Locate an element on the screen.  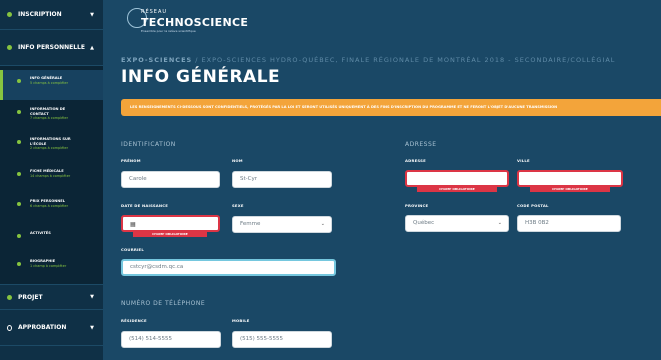
sub-item-status: 14 champs à compléter is located at coordinates (50, 175).